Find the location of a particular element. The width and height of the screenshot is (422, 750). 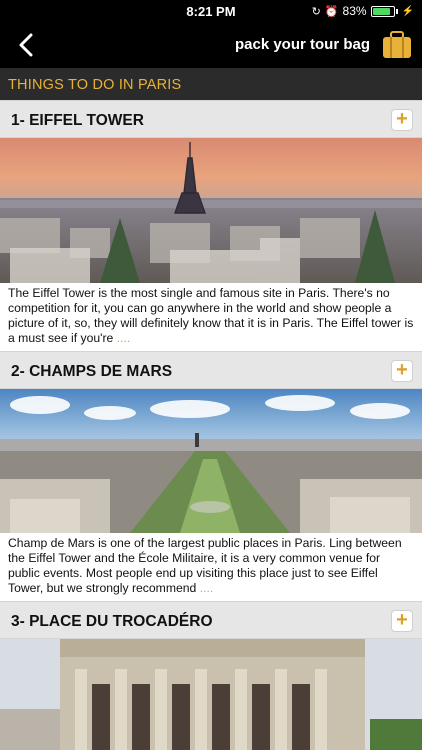

trocadero-photo is located at coordinates (211, 694).